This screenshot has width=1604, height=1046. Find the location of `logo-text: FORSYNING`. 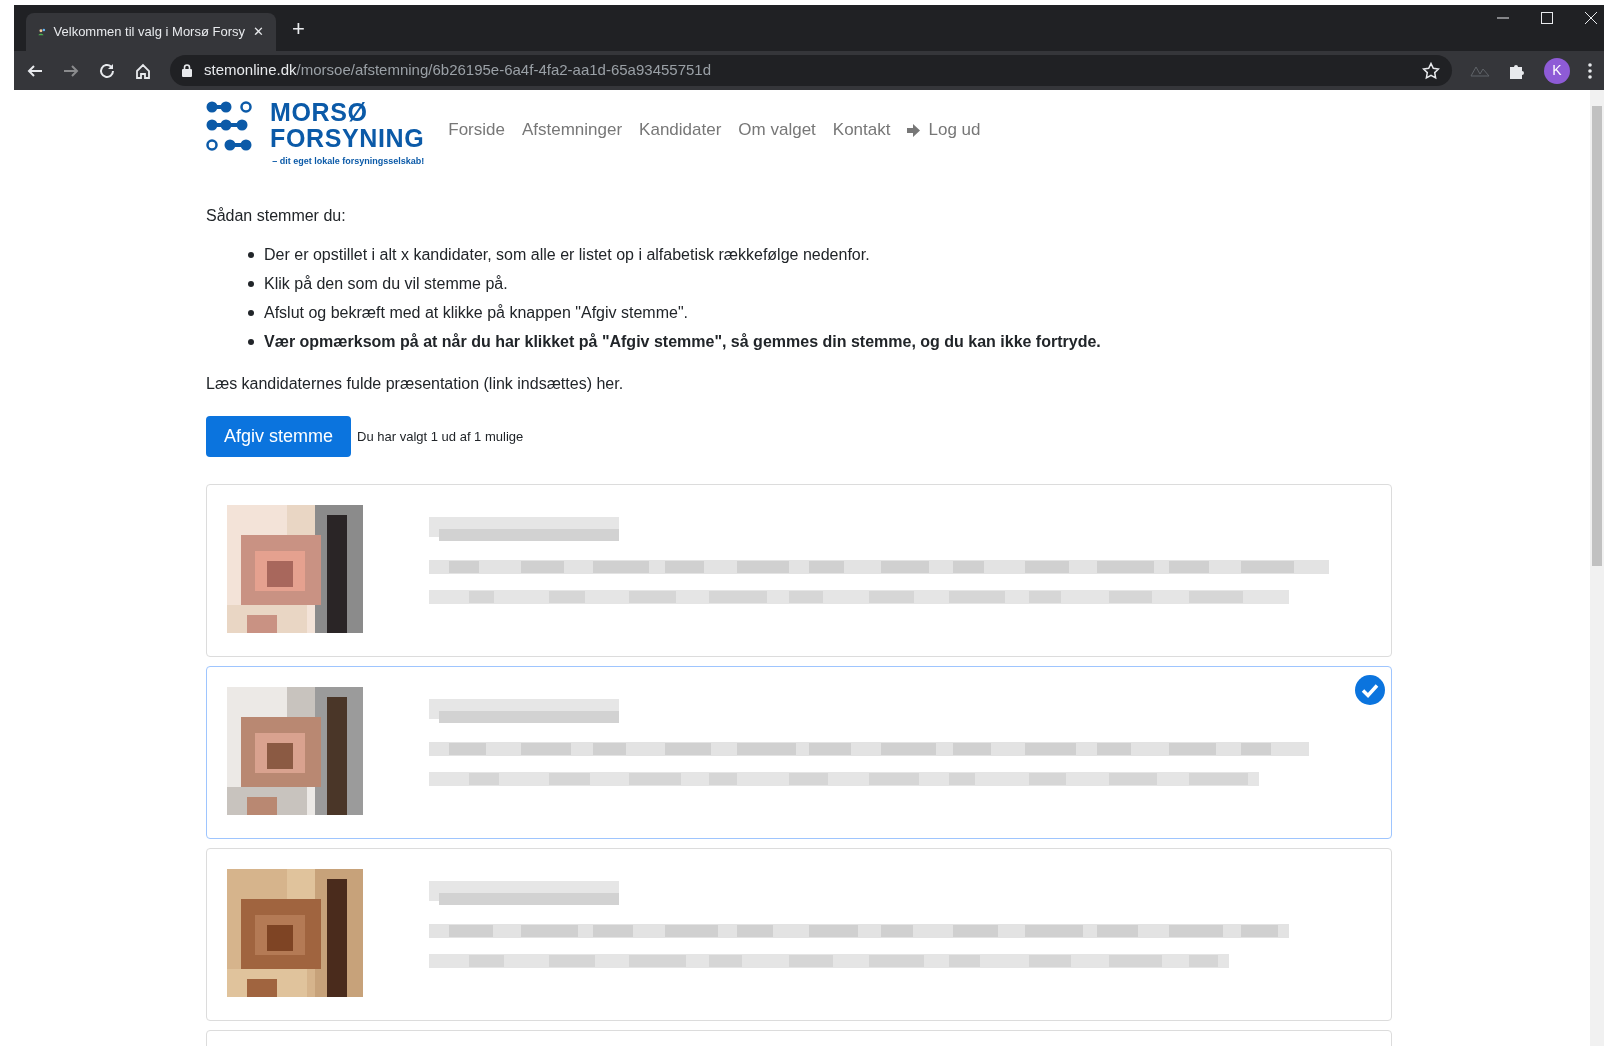

logo-text: FORSYNING is located at coordinates (347, 138).